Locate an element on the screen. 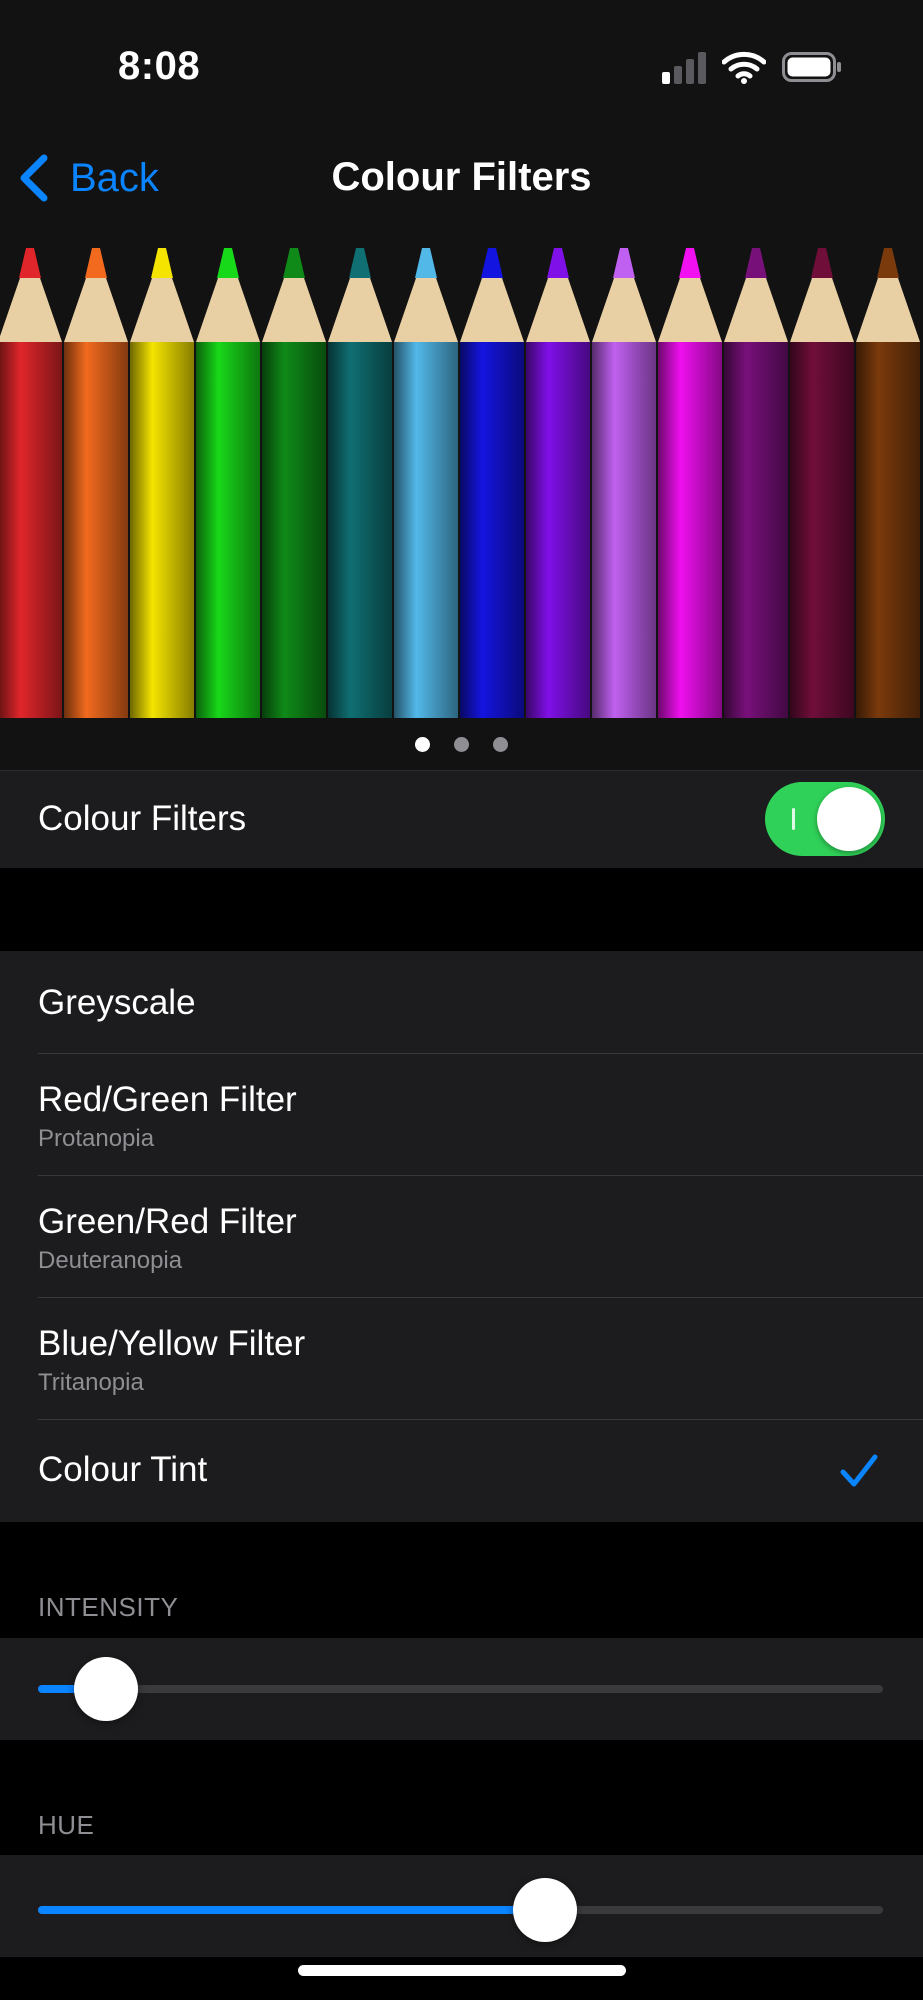 The image size is (923, 2000). hue-slider is located at coordinates (460, 1910).